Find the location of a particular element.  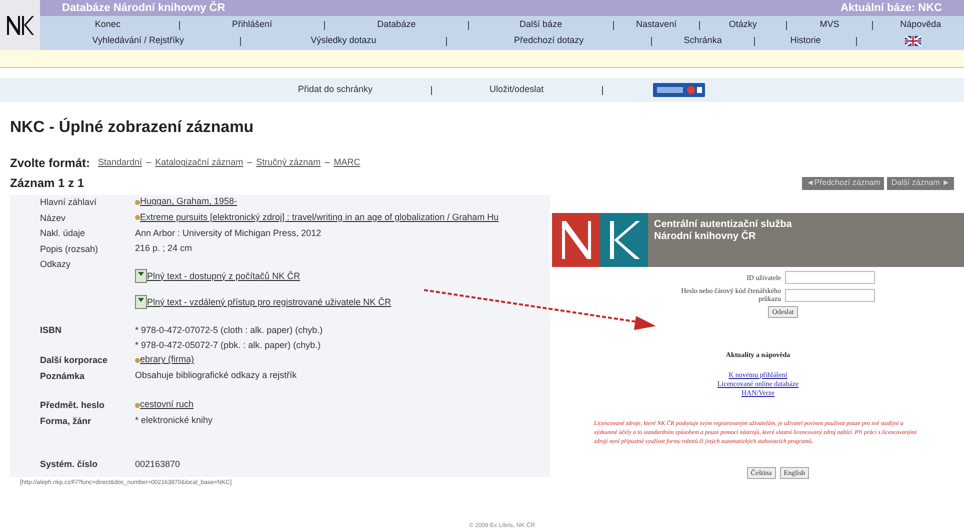

format-link: MARC is located at coordinates (347, 163).